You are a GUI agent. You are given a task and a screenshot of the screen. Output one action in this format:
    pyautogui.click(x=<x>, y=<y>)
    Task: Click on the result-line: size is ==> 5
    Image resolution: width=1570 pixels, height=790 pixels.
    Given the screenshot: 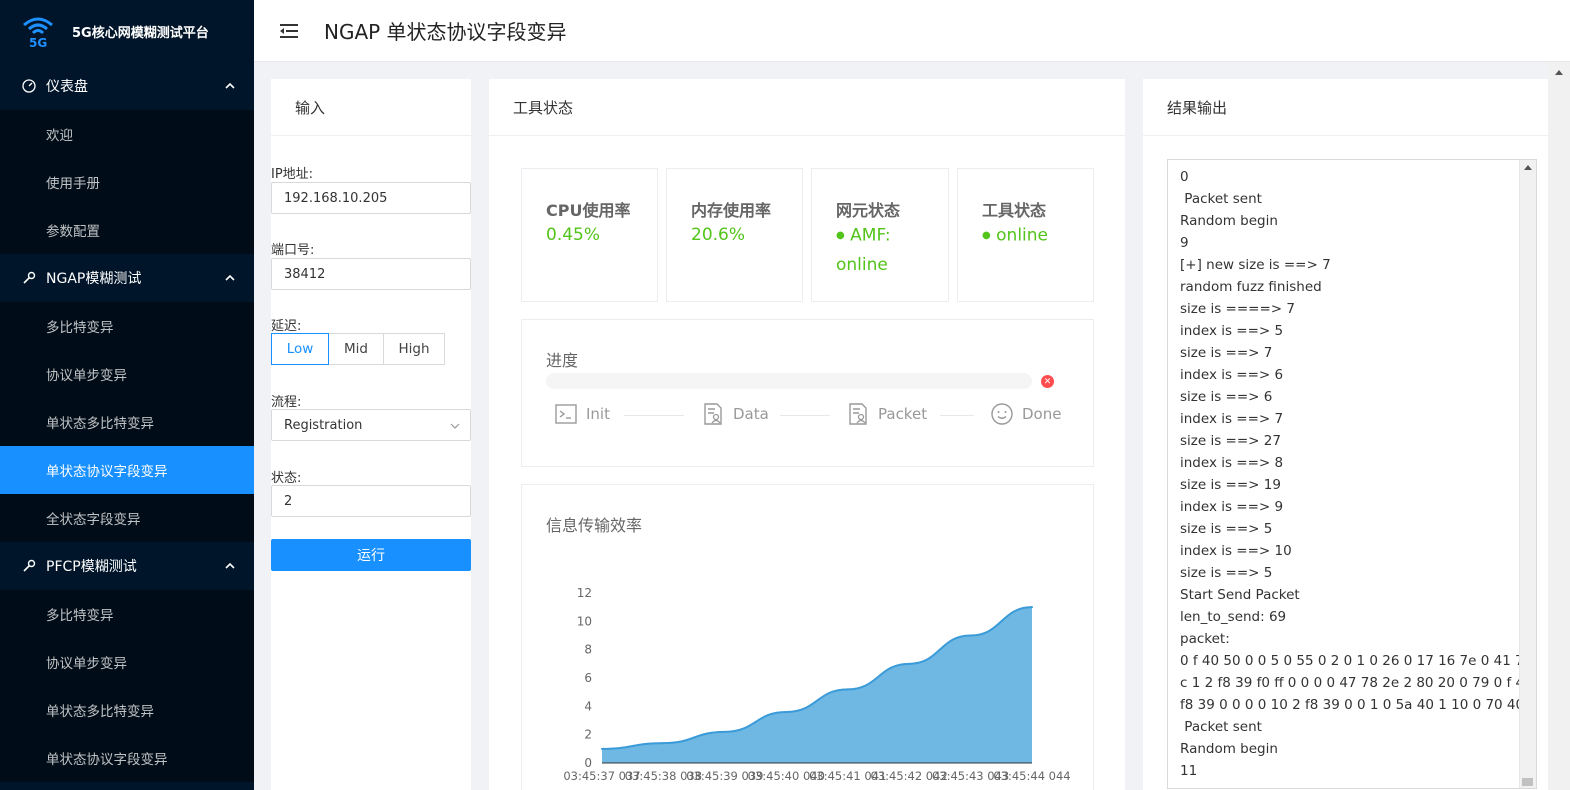 What is the action you would take?
    pyautogui.click(x=1226, y=529)
    